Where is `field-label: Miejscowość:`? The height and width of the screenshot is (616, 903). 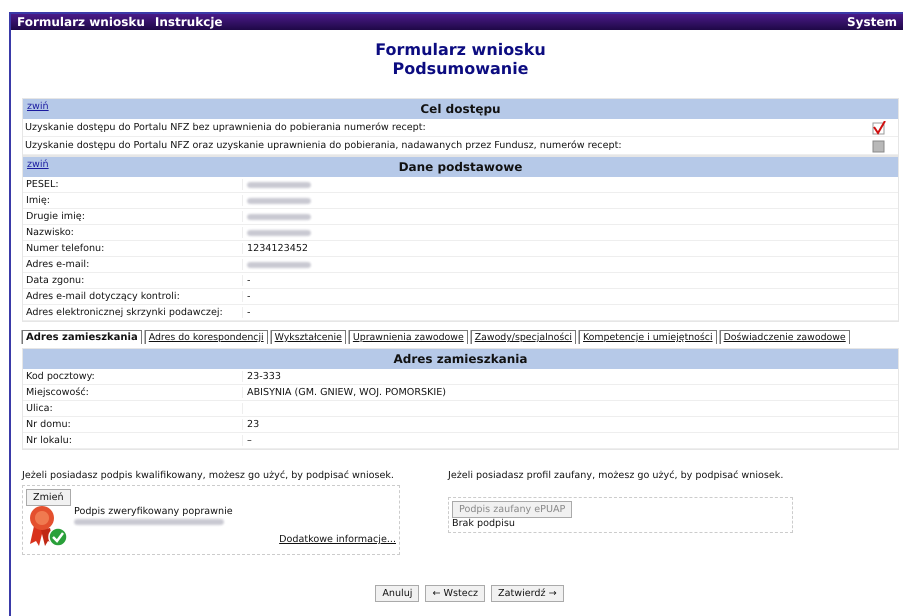 field-label: Miejscowość: is located at coordinates (133, 392).